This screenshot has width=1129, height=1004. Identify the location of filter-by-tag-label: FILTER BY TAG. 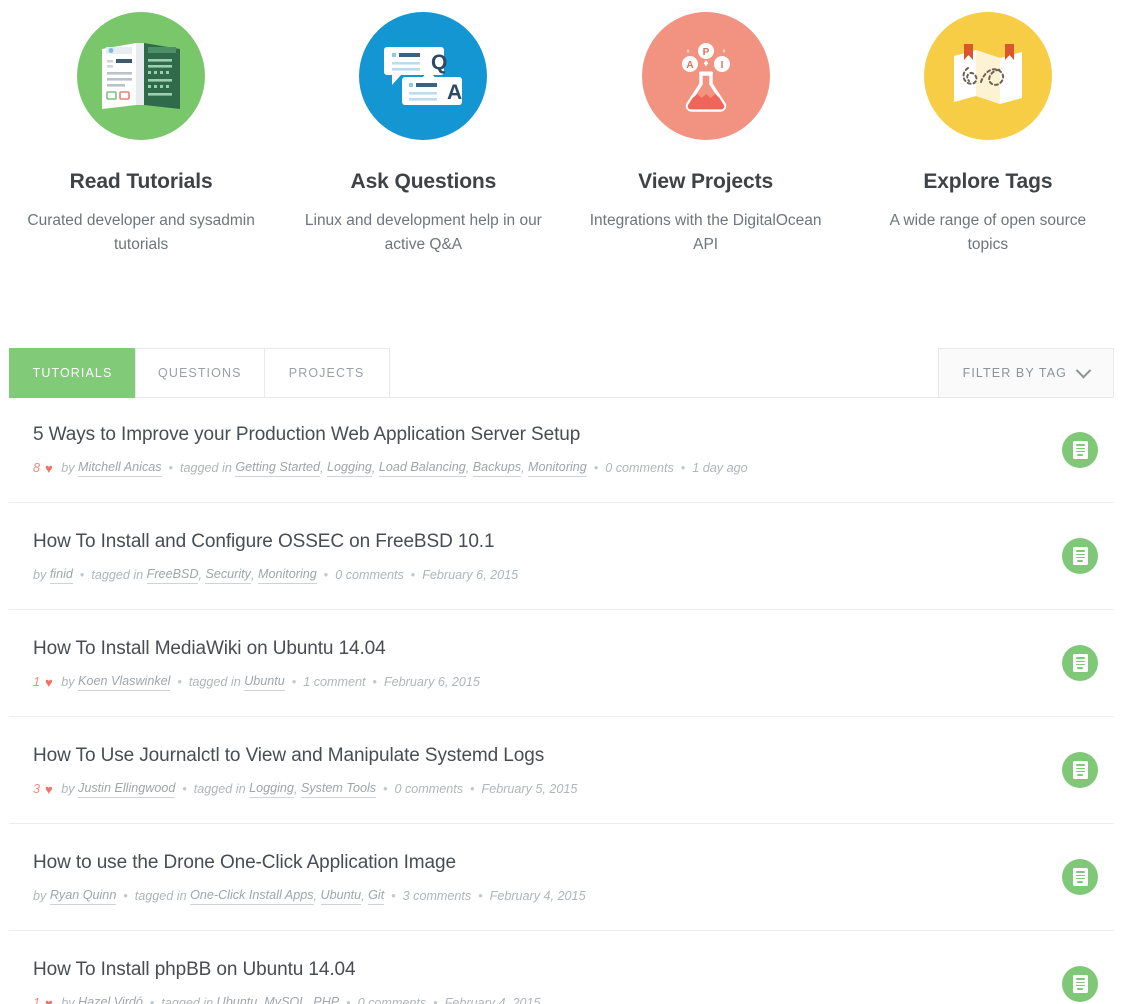
(1014, 373).